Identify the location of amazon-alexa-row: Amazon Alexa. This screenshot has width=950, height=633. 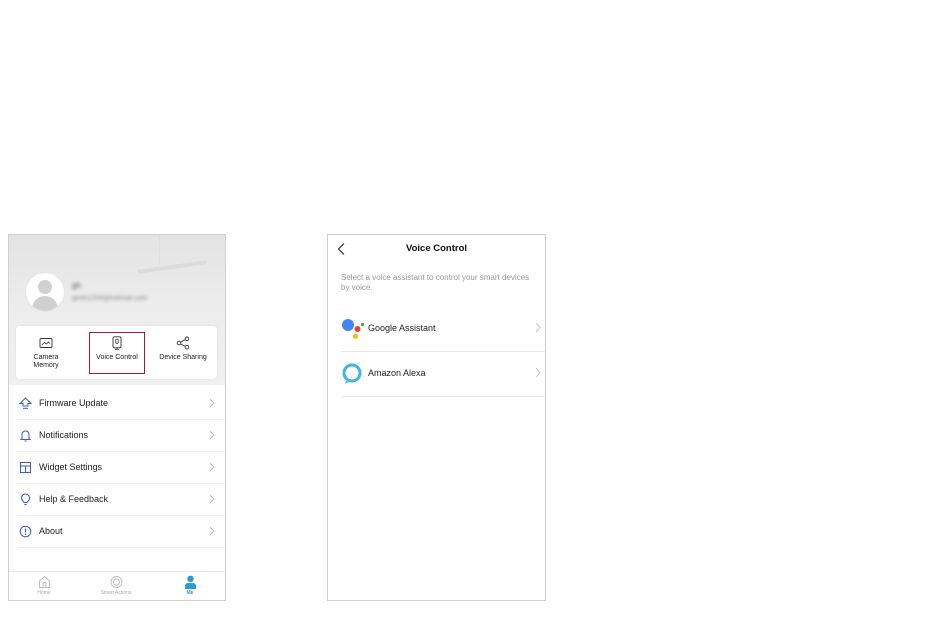
(443, 374).